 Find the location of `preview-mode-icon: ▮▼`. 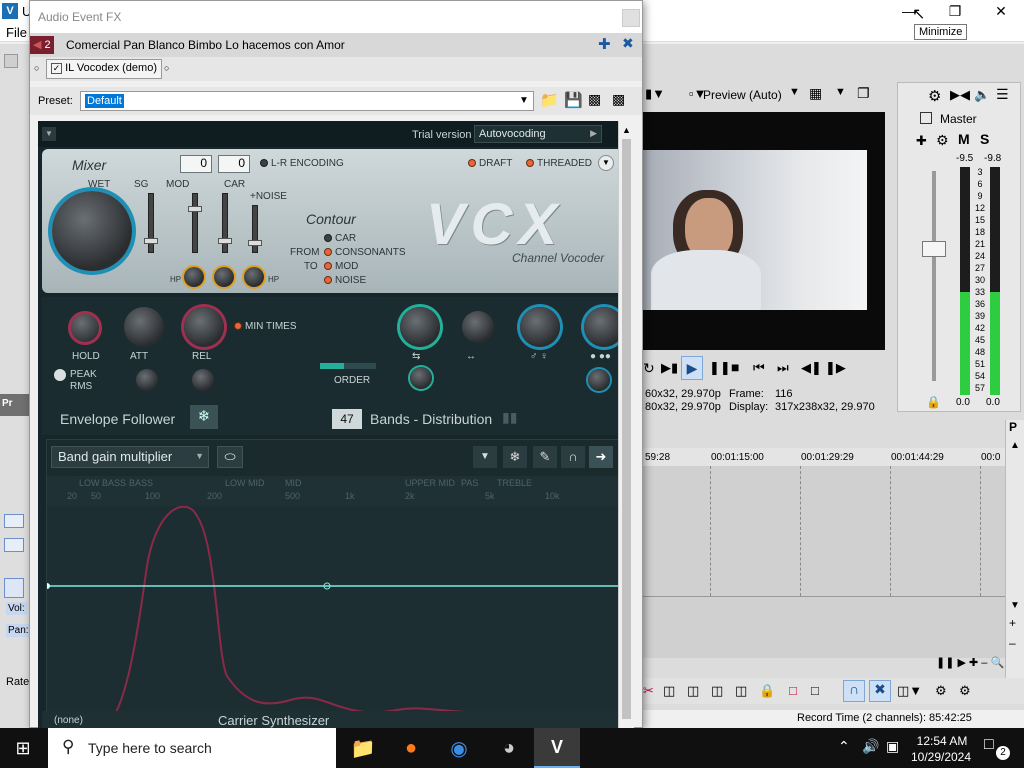

preview-mode-icon: ▮▼ is located at coordinates (655, 94).